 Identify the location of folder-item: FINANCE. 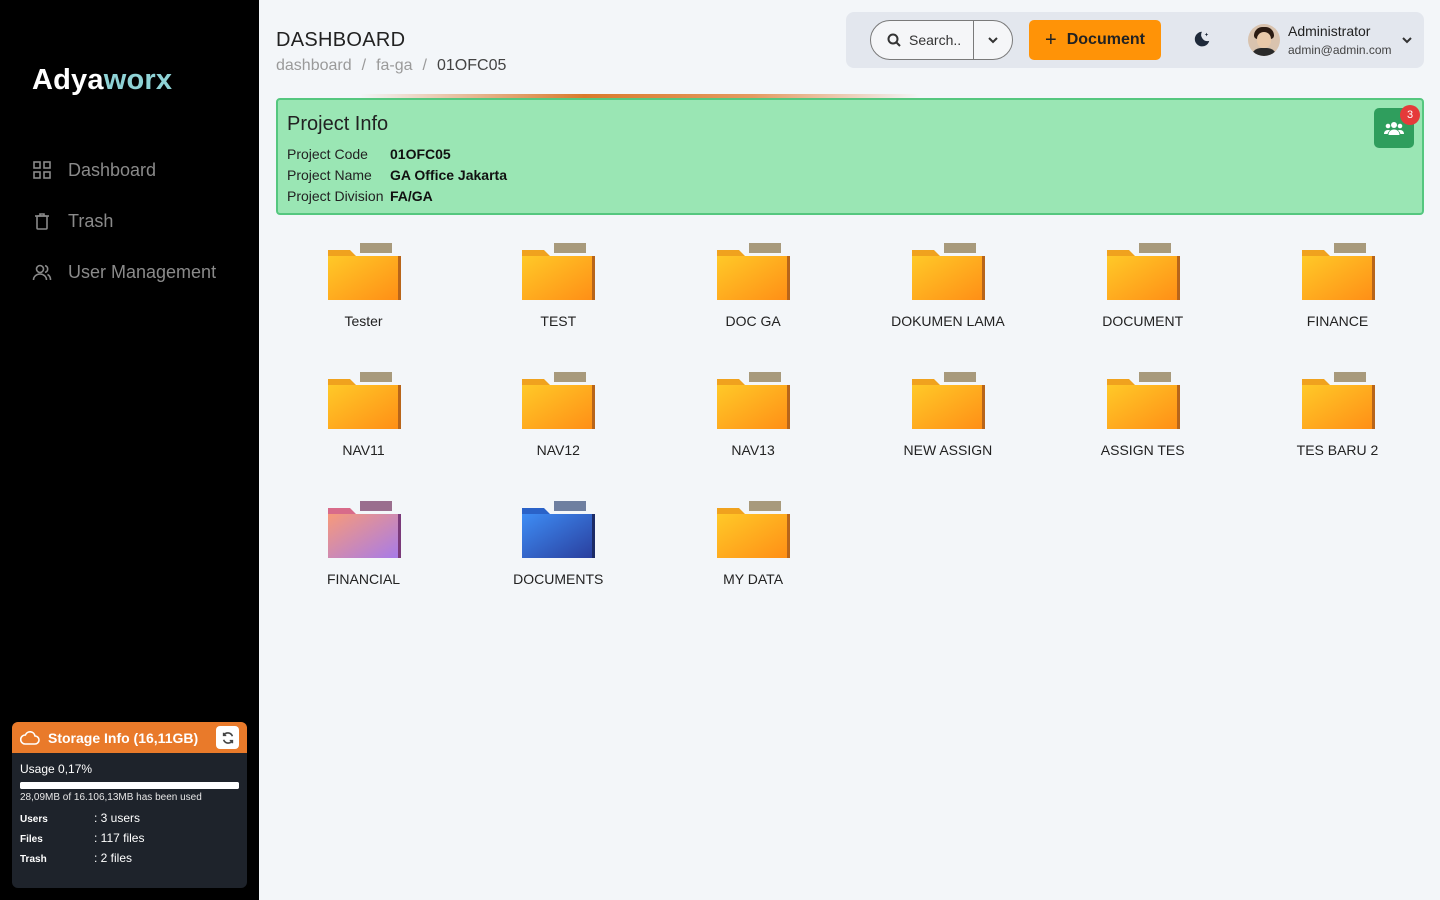
(1337, 295).